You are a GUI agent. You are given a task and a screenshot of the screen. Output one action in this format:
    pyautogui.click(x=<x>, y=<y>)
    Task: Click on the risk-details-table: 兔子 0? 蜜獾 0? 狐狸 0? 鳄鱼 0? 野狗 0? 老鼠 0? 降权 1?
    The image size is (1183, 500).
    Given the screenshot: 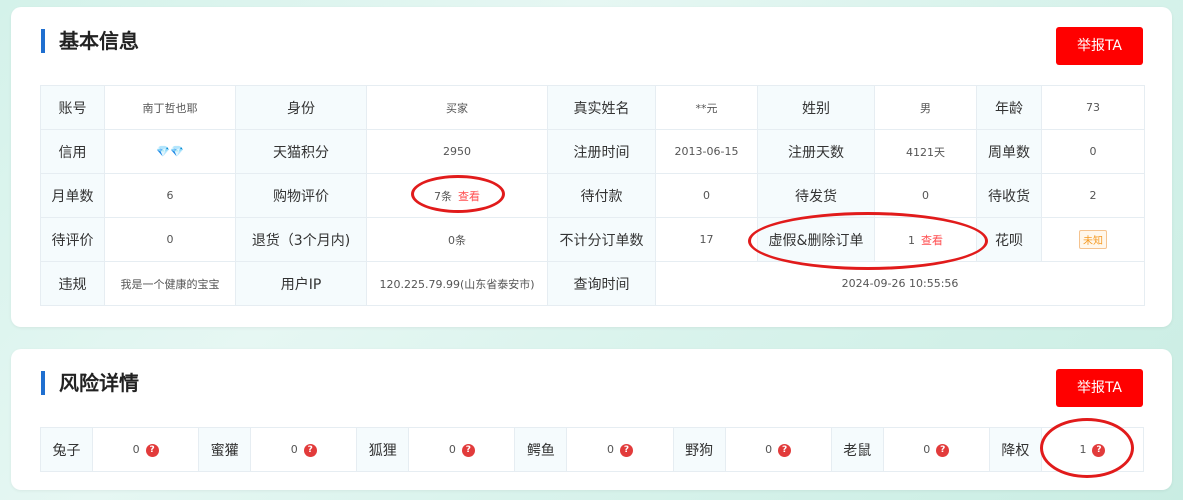 What is the action you would take?
    pyautogui.click(x=592, y=449)
    